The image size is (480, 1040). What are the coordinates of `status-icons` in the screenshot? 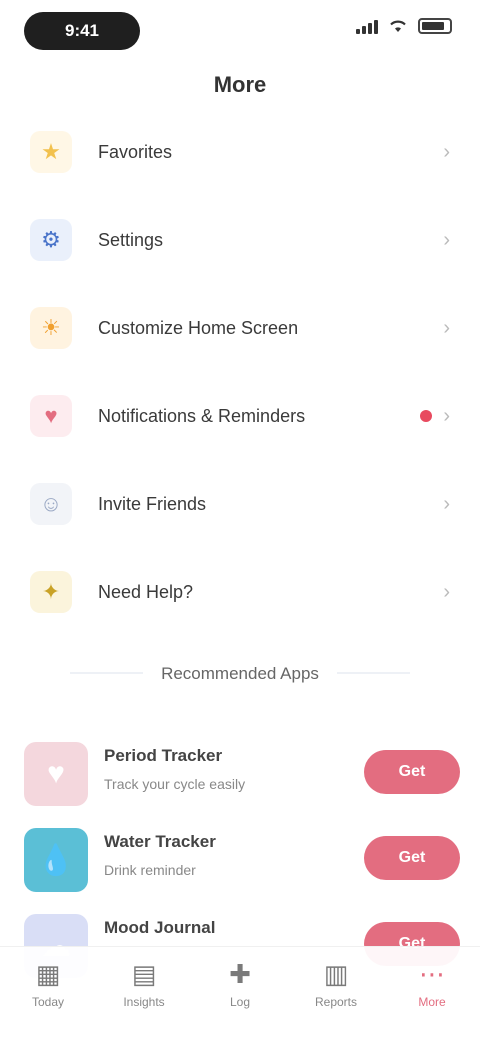 It's located at (404, 26).